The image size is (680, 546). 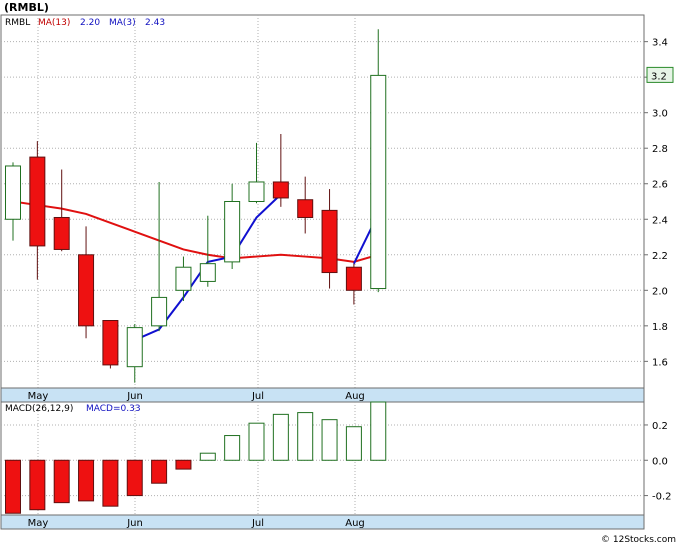 What do you see at coordinates (662, 497) in the screenshot?
I see `macd-y-tick-label: -0.2` at bounding box center [662, 497].